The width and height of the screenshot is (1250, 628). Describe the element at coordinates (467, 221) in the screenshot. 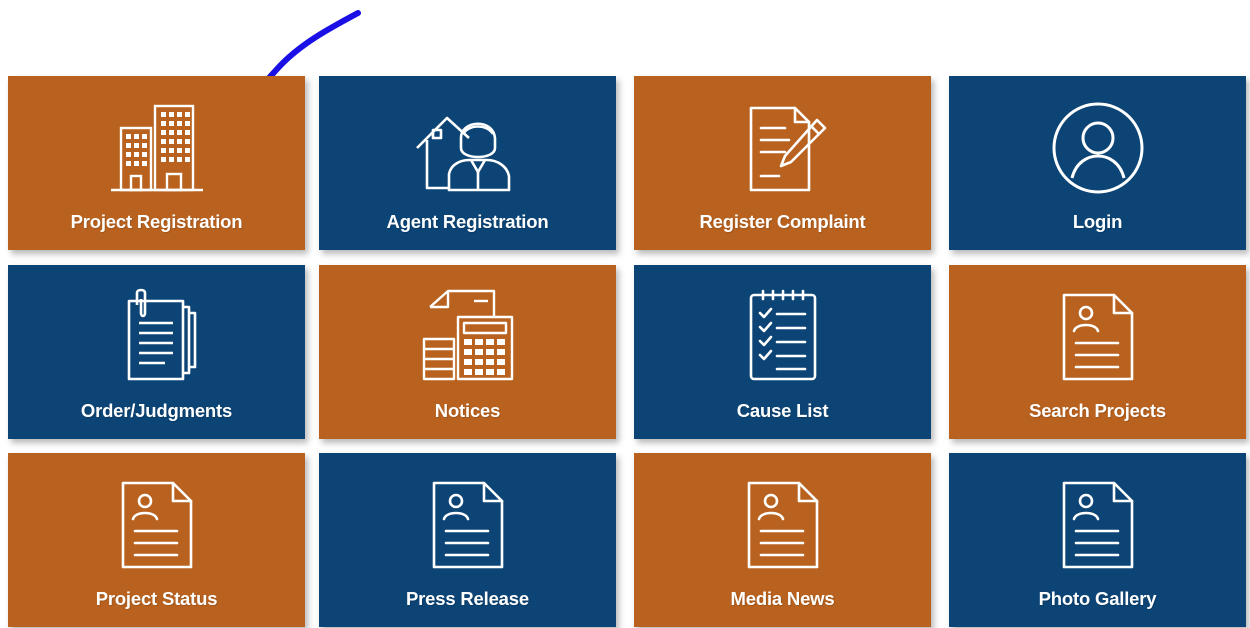

I see `tile-label: Agent Registration` at that location.